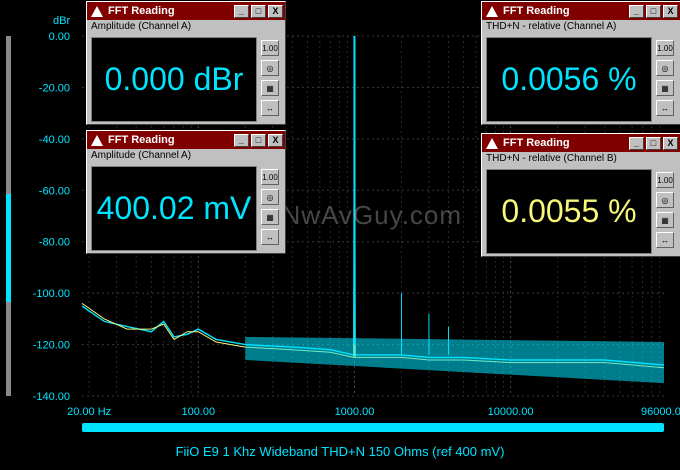  I want to click on window-subtitle: THD+N - relative (Channel A), so click(551, 26).